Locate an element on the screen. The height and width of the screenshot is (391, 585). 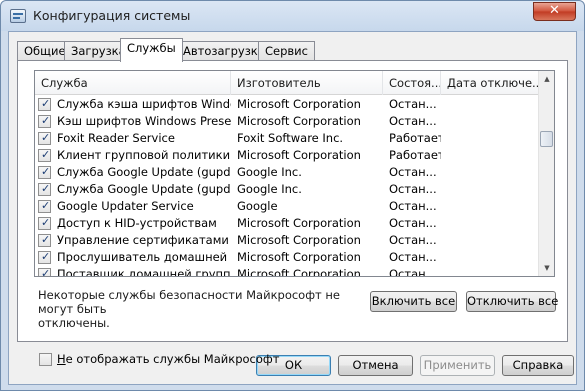
column-header-service: Служба is located at coordinates (133, 83).